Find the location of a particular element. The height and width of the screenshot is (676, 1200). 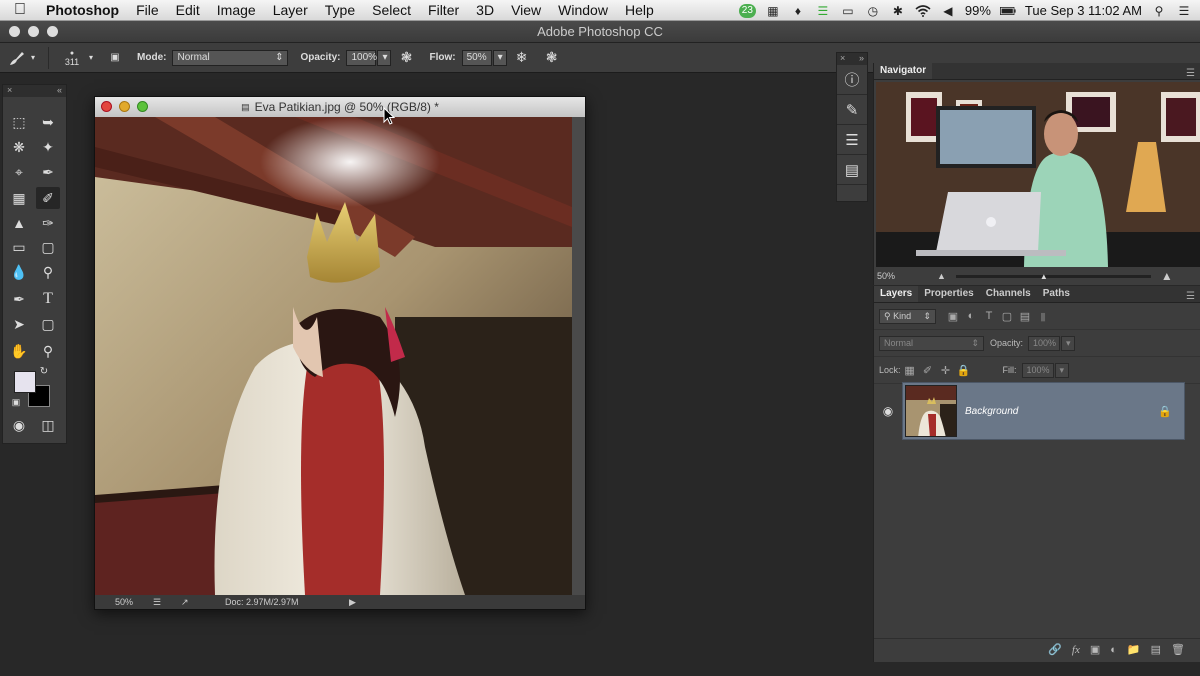

lock-transparent-icon: ▦ is located at coordinates (910, 370).